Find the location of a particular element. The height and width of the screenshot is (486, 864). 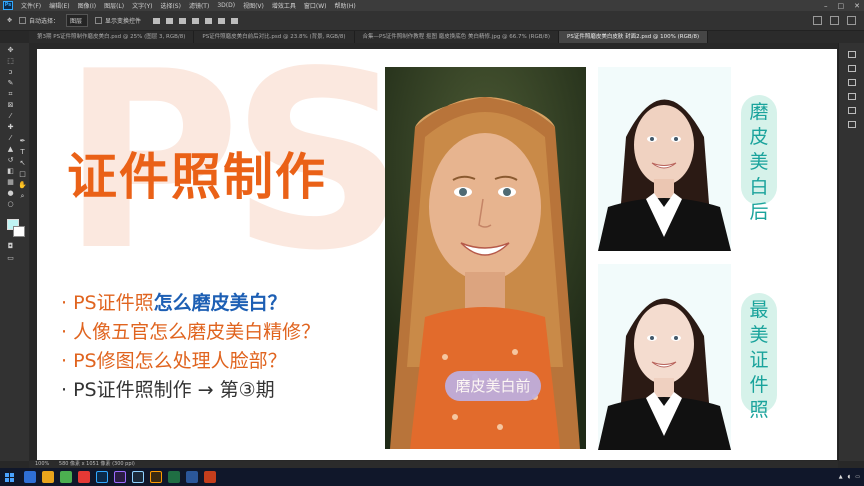

align-right-icon is located at coordinates (183, 20).